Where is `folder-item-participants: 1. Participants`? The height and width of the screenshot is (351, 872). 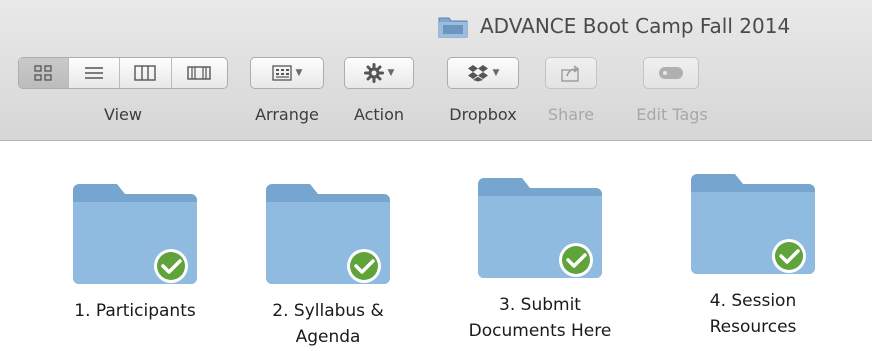 folder-item-participants: 1. Participants is located at coordinates (135, 251).